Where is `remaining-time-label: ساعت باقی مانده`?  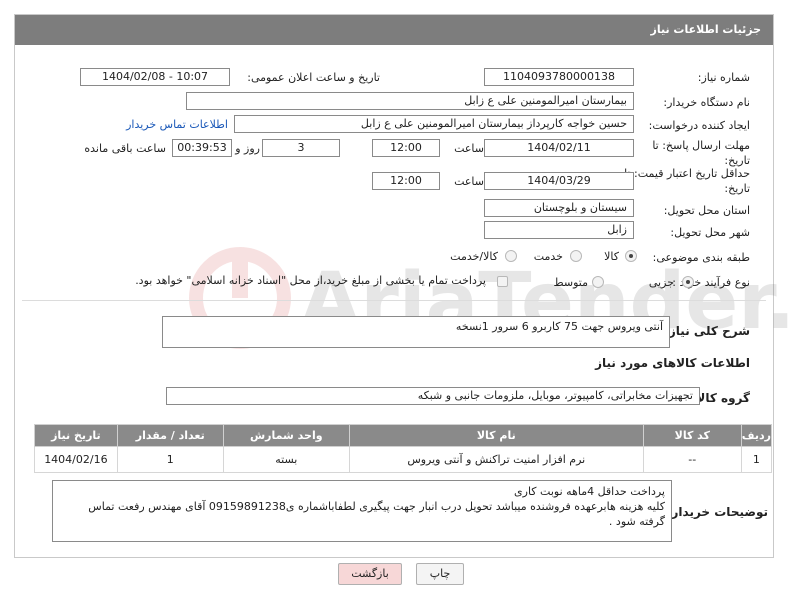 remaining-time-label: ساعت باقی مانده is located at coordinates (125, 148).